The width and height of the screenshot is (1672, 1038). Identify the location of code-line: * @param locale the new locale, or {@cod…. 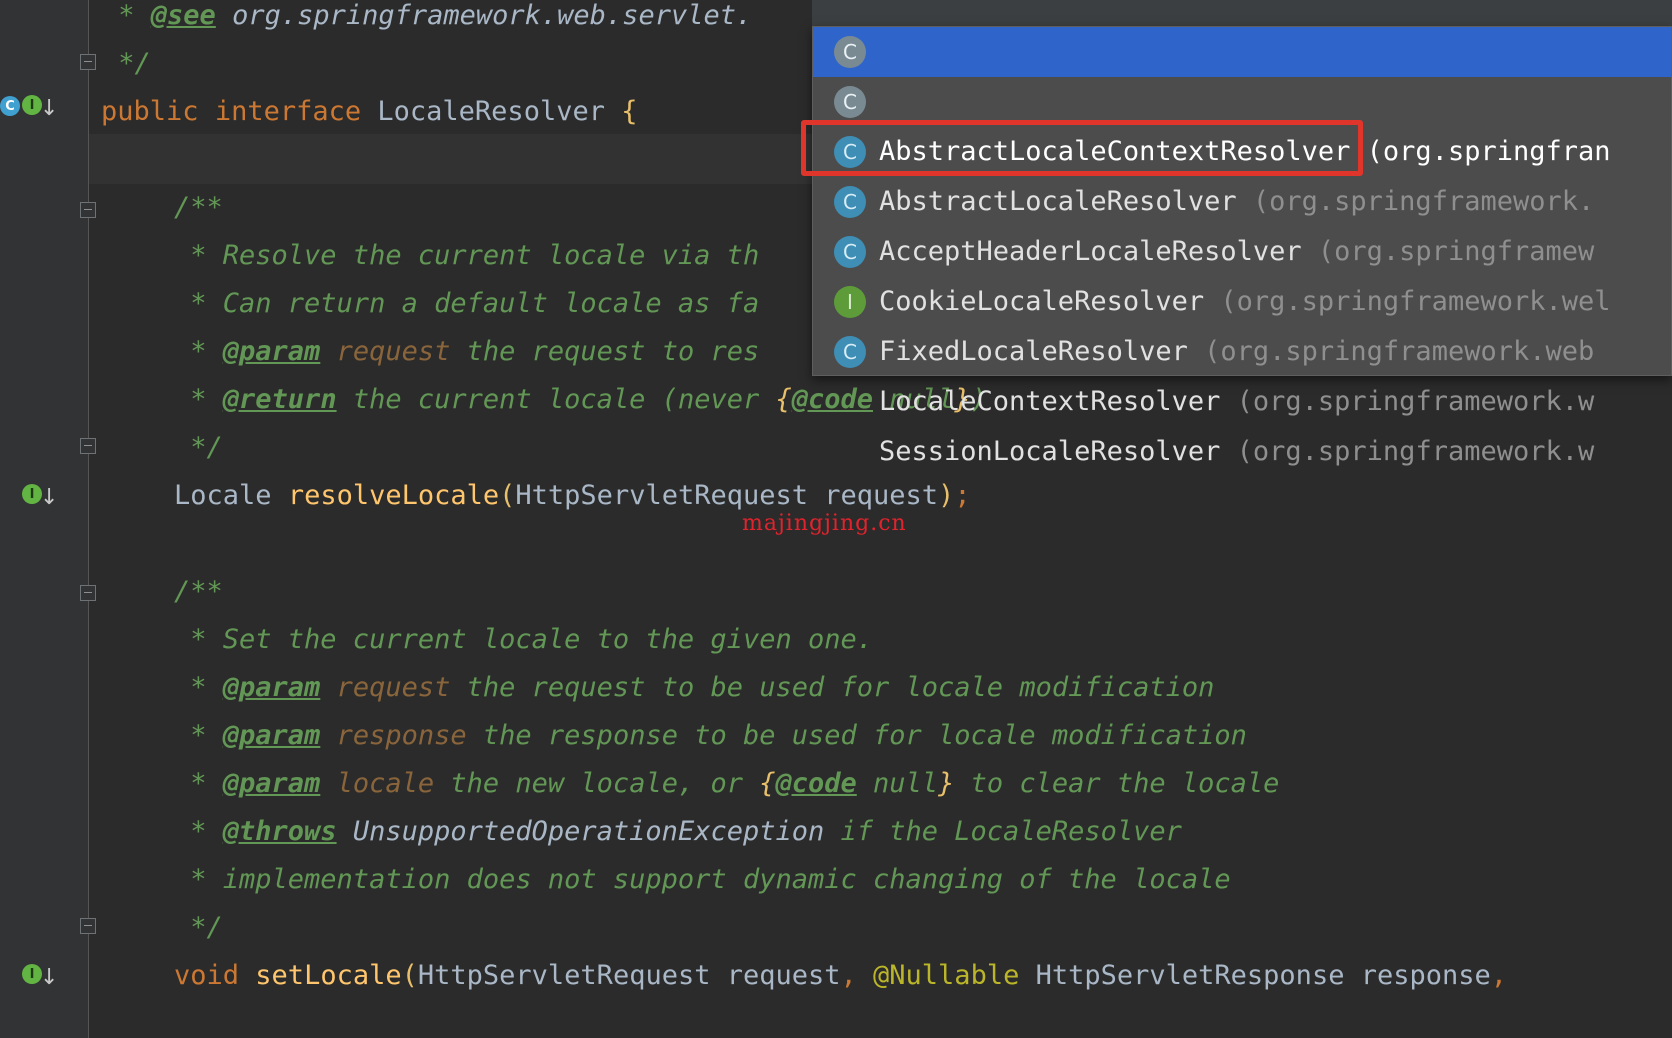
(727, 783).